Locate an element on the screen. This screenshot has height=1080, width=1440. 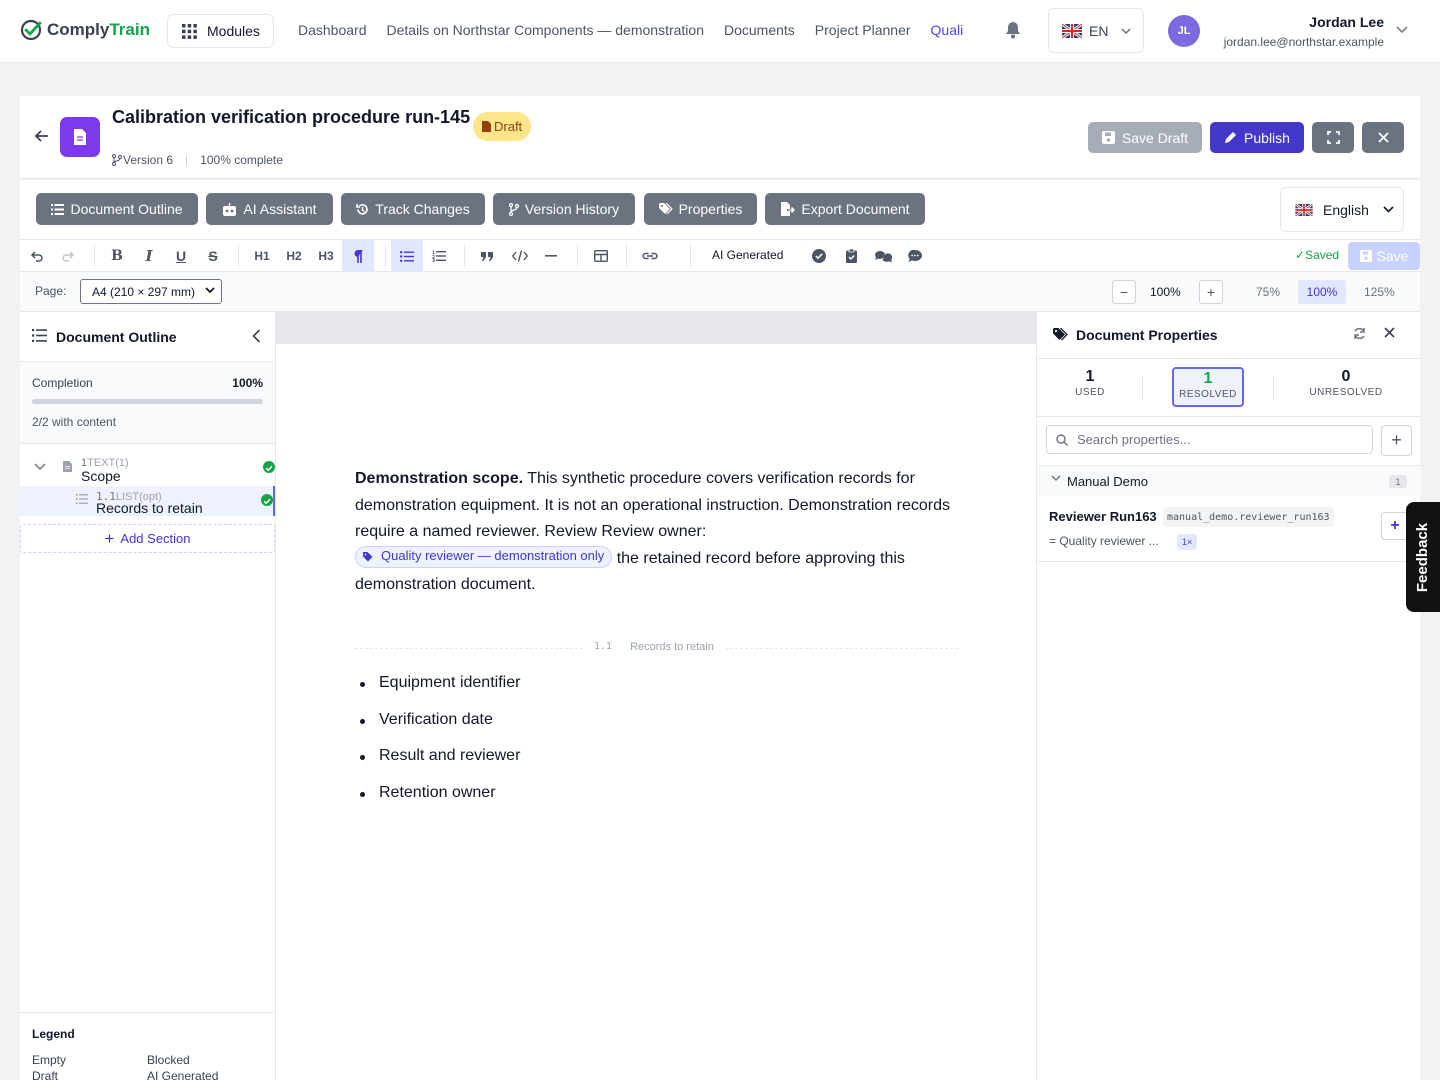
comments-button is located at coordinates (883, 256).